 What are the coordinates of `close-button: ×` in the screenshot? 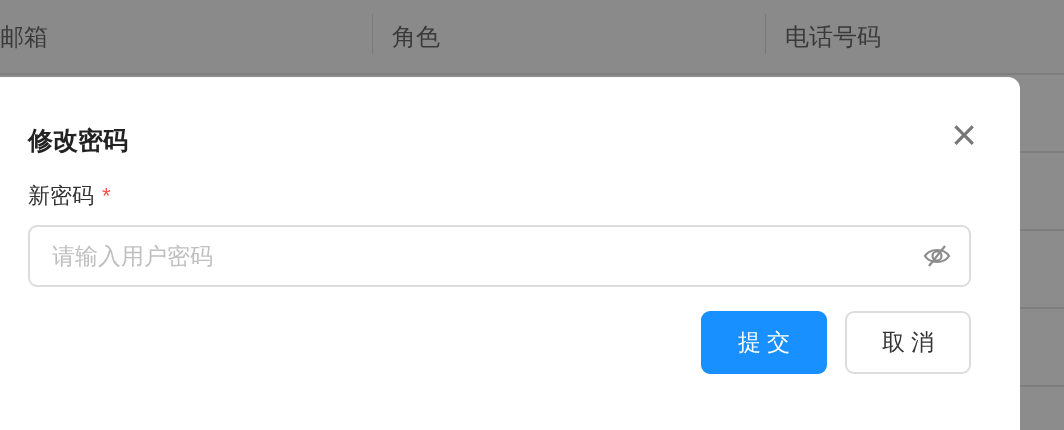 It's located at (964, 135).